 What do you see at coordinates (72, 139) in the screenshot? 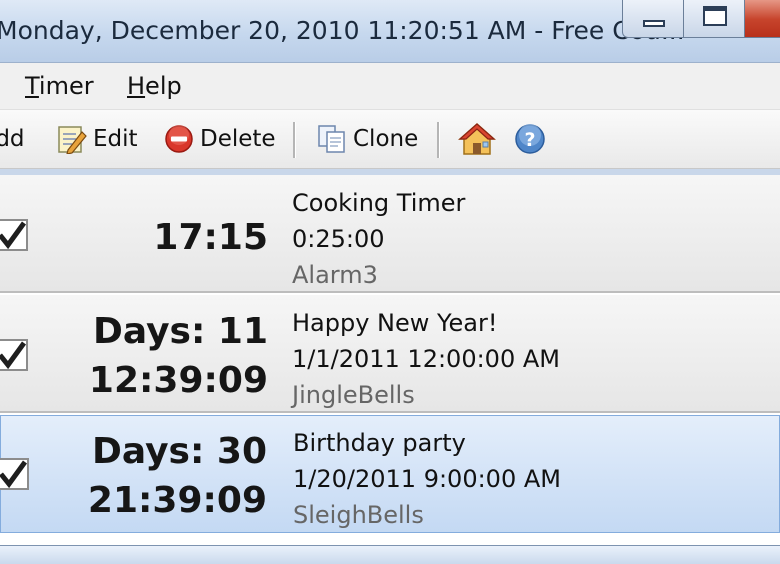
I see `edit-icon` at bounding box center [72, 139].